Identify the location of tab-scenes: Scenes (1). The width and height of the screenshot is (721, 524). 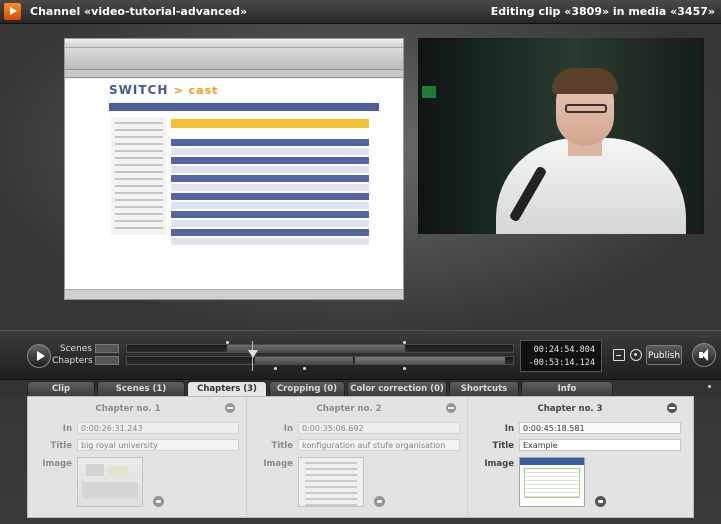
(141, 388).